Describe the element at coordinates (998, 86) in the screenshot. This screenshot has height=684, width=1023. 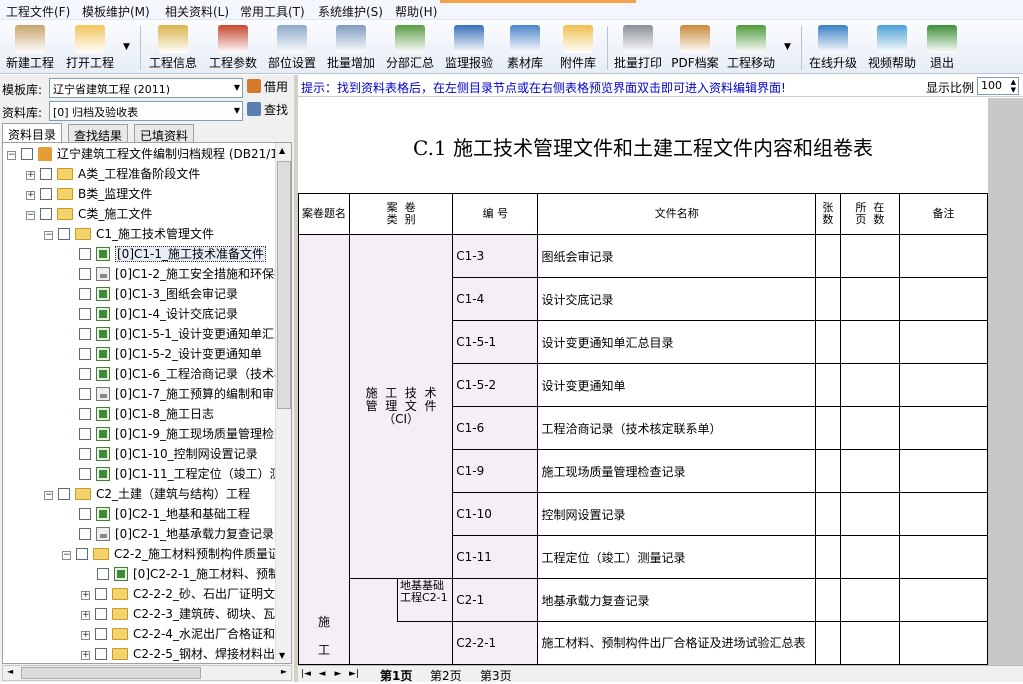
I see `zoom-spinner: 100 ▲ ▼` at that location.